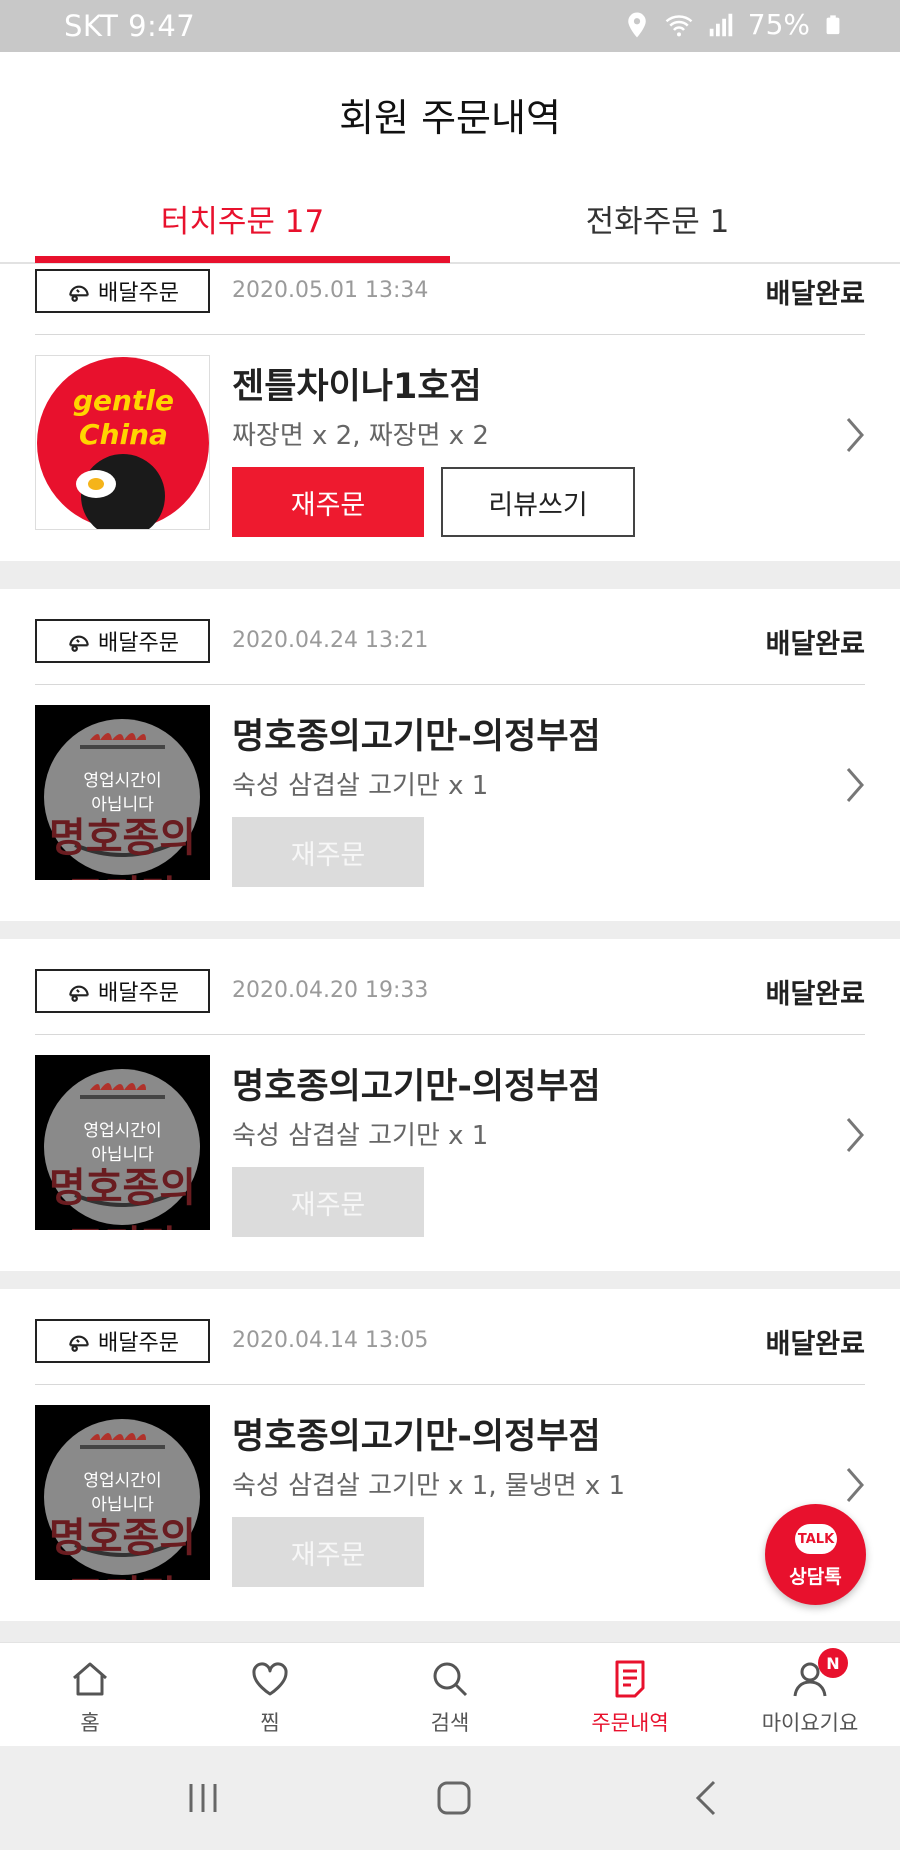 The image size is (900, 1850). I want to click on nav-my-yogiyo: 마이요기요, so click(810, 1695).